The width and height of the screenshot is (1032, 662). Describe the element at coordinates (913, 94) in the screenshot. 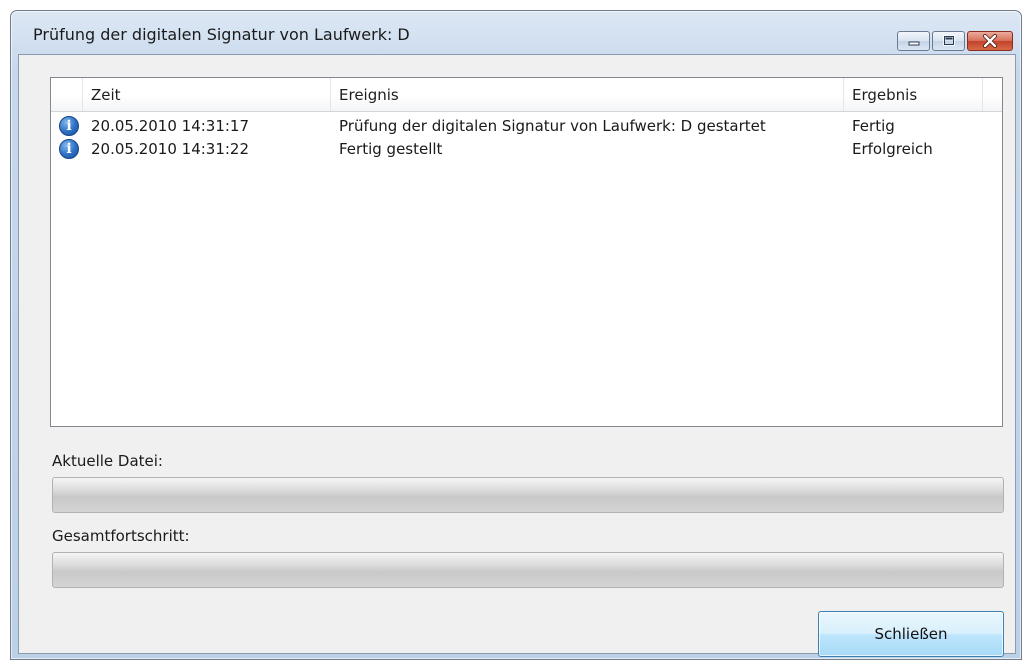

I see `column-header-result: Ergebnis` at that location.